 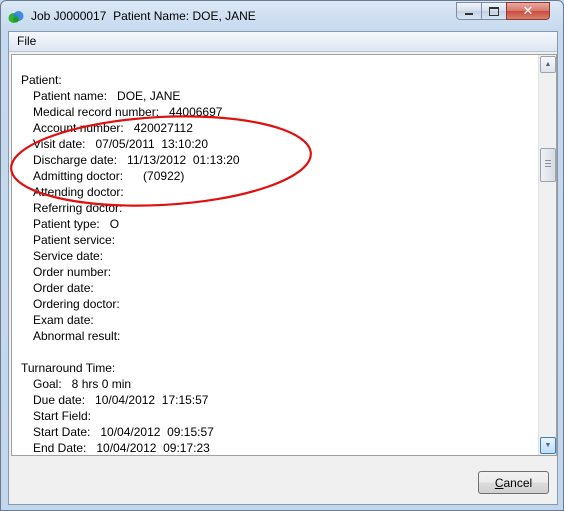 What do you see at coordinates (41, 80) in the screenshot?
I see `report-line: Patient:` at bounding box center [41, 80].